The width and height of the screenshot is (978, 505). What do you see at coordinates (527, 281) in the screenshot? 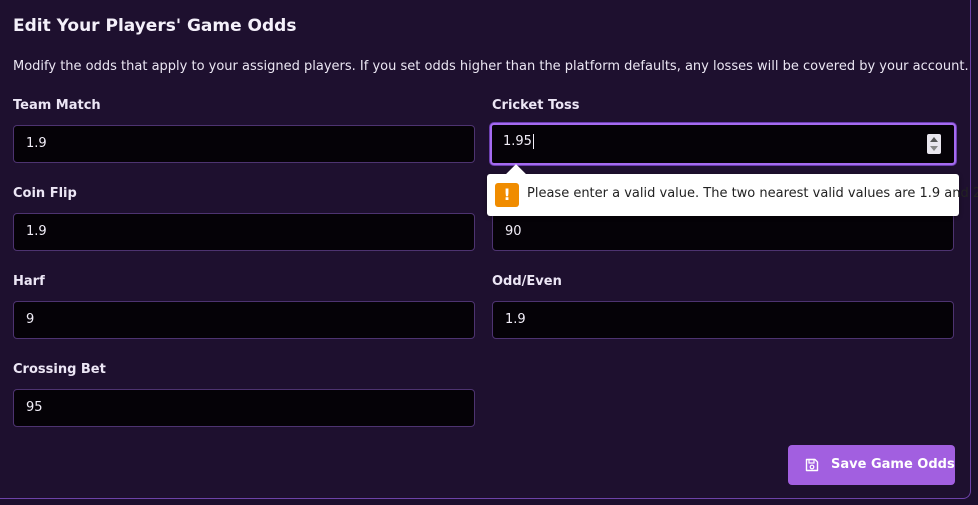
I see `odd-even-label: Odd/Even` at bounding box center [527, 281].